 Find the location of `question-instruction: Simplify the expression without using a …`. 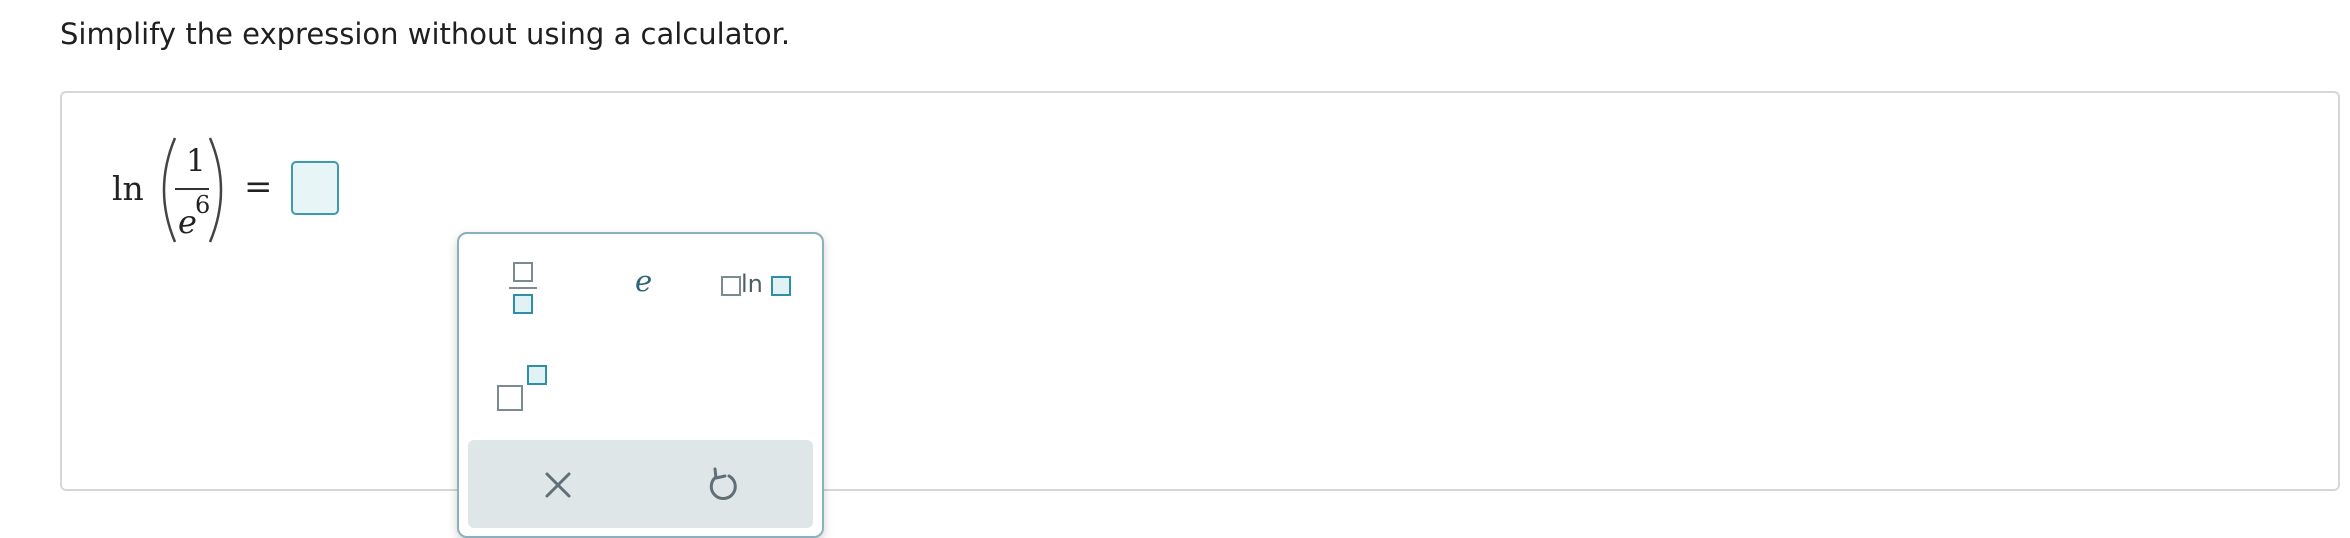

question-instruction: Simplify the expression without using a … is located at coordinates (425, 34).